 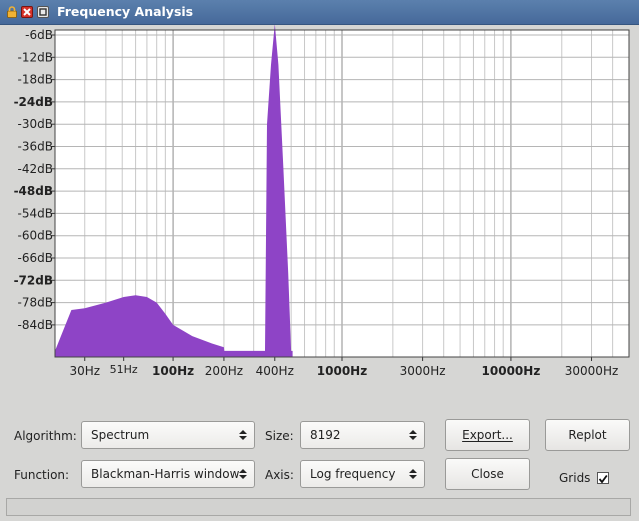 I want to click on lock-icon, so click(x=12, y=12).